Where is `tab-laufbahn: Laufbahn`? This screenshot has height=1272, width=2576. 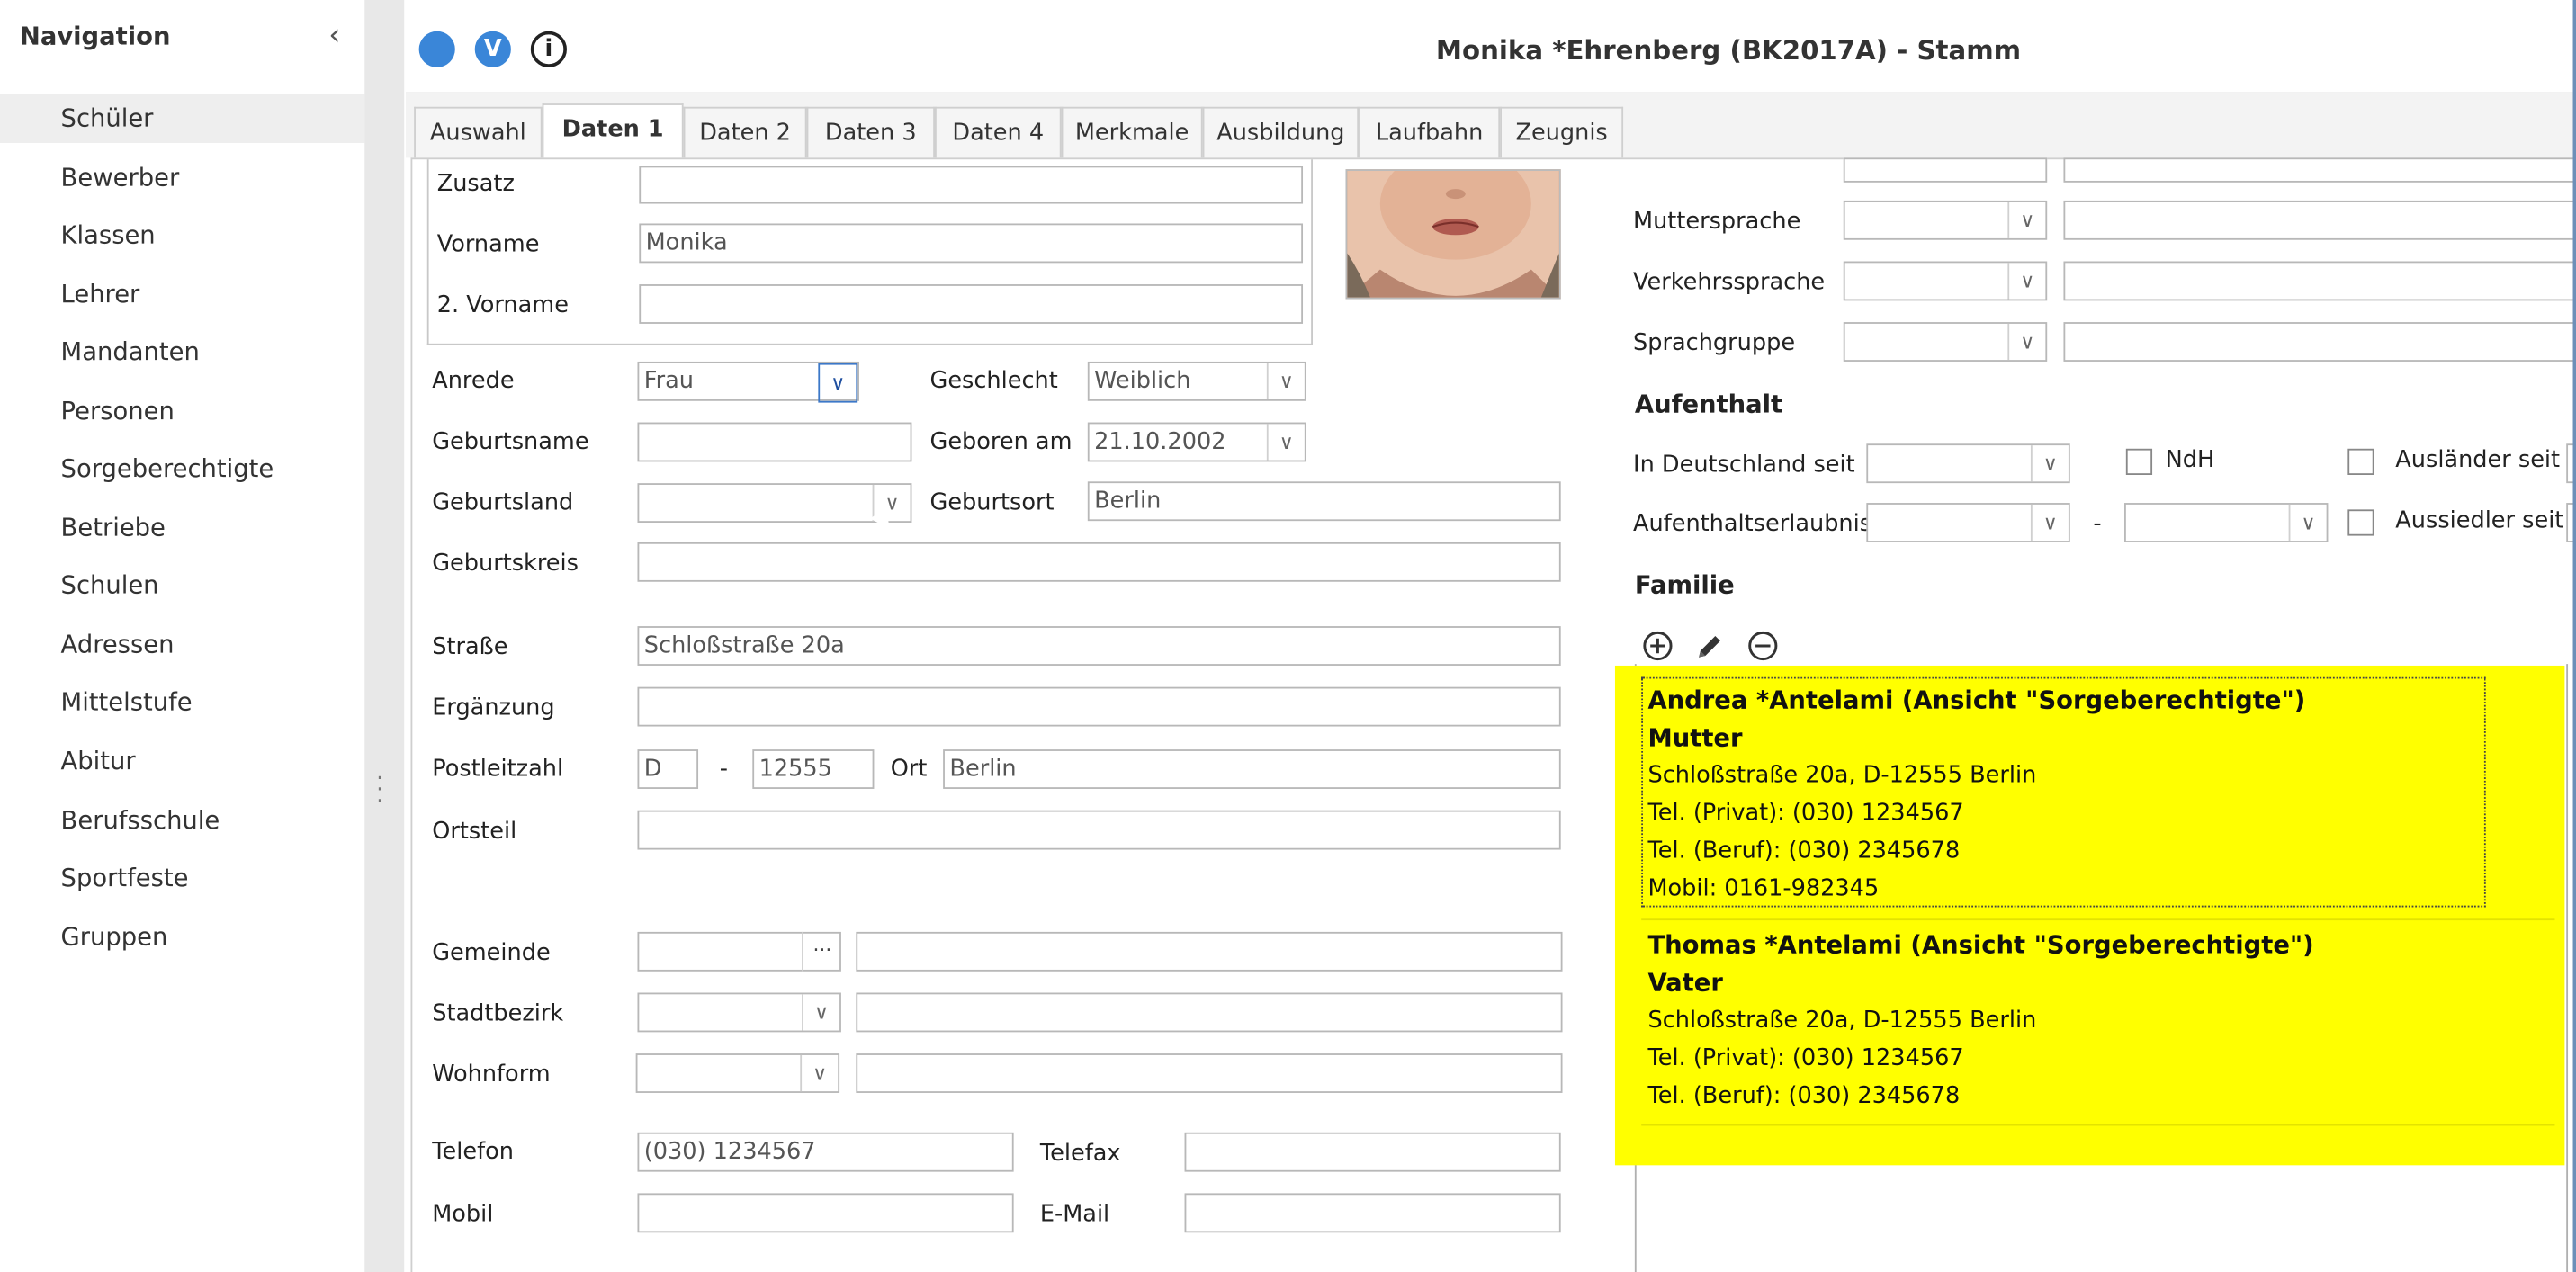 tab-laufbahn: Laufbahn is located at coordinates (1430, 132).